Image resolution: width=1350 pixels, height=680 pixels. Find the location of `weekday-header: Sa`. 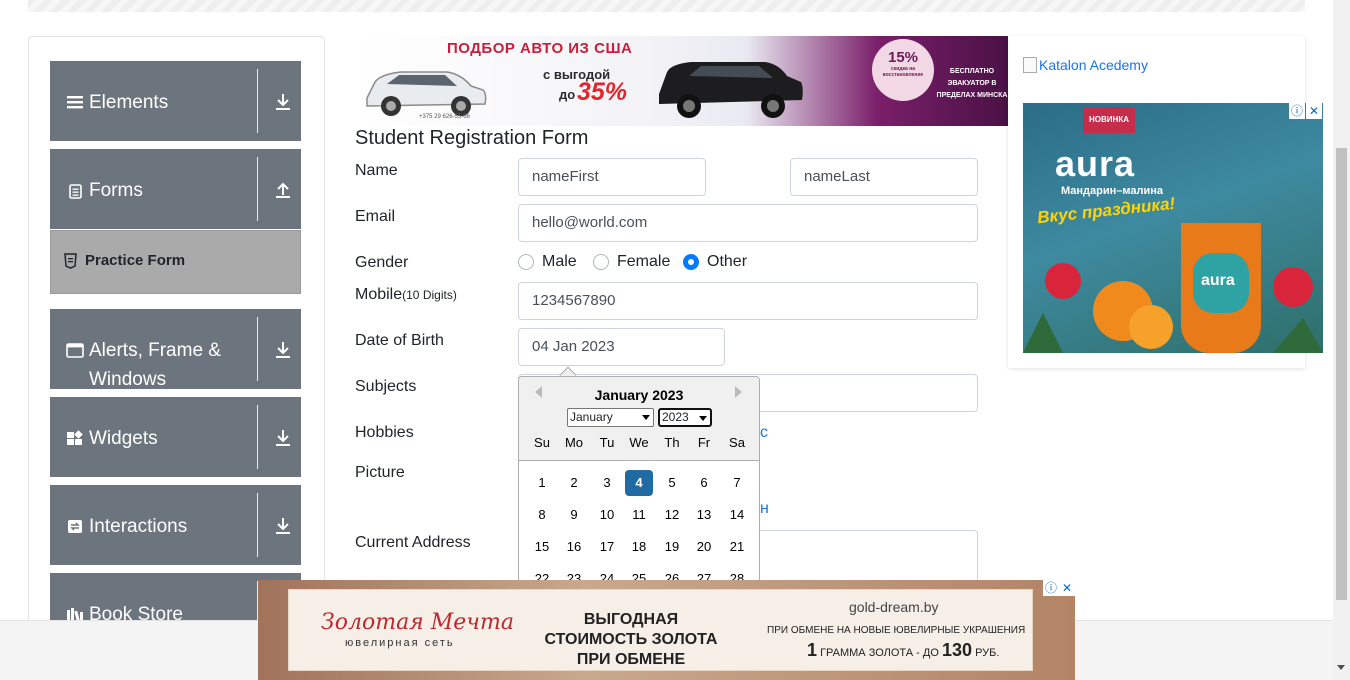

weekday-header: Sa is located at coordinates (737, 442).